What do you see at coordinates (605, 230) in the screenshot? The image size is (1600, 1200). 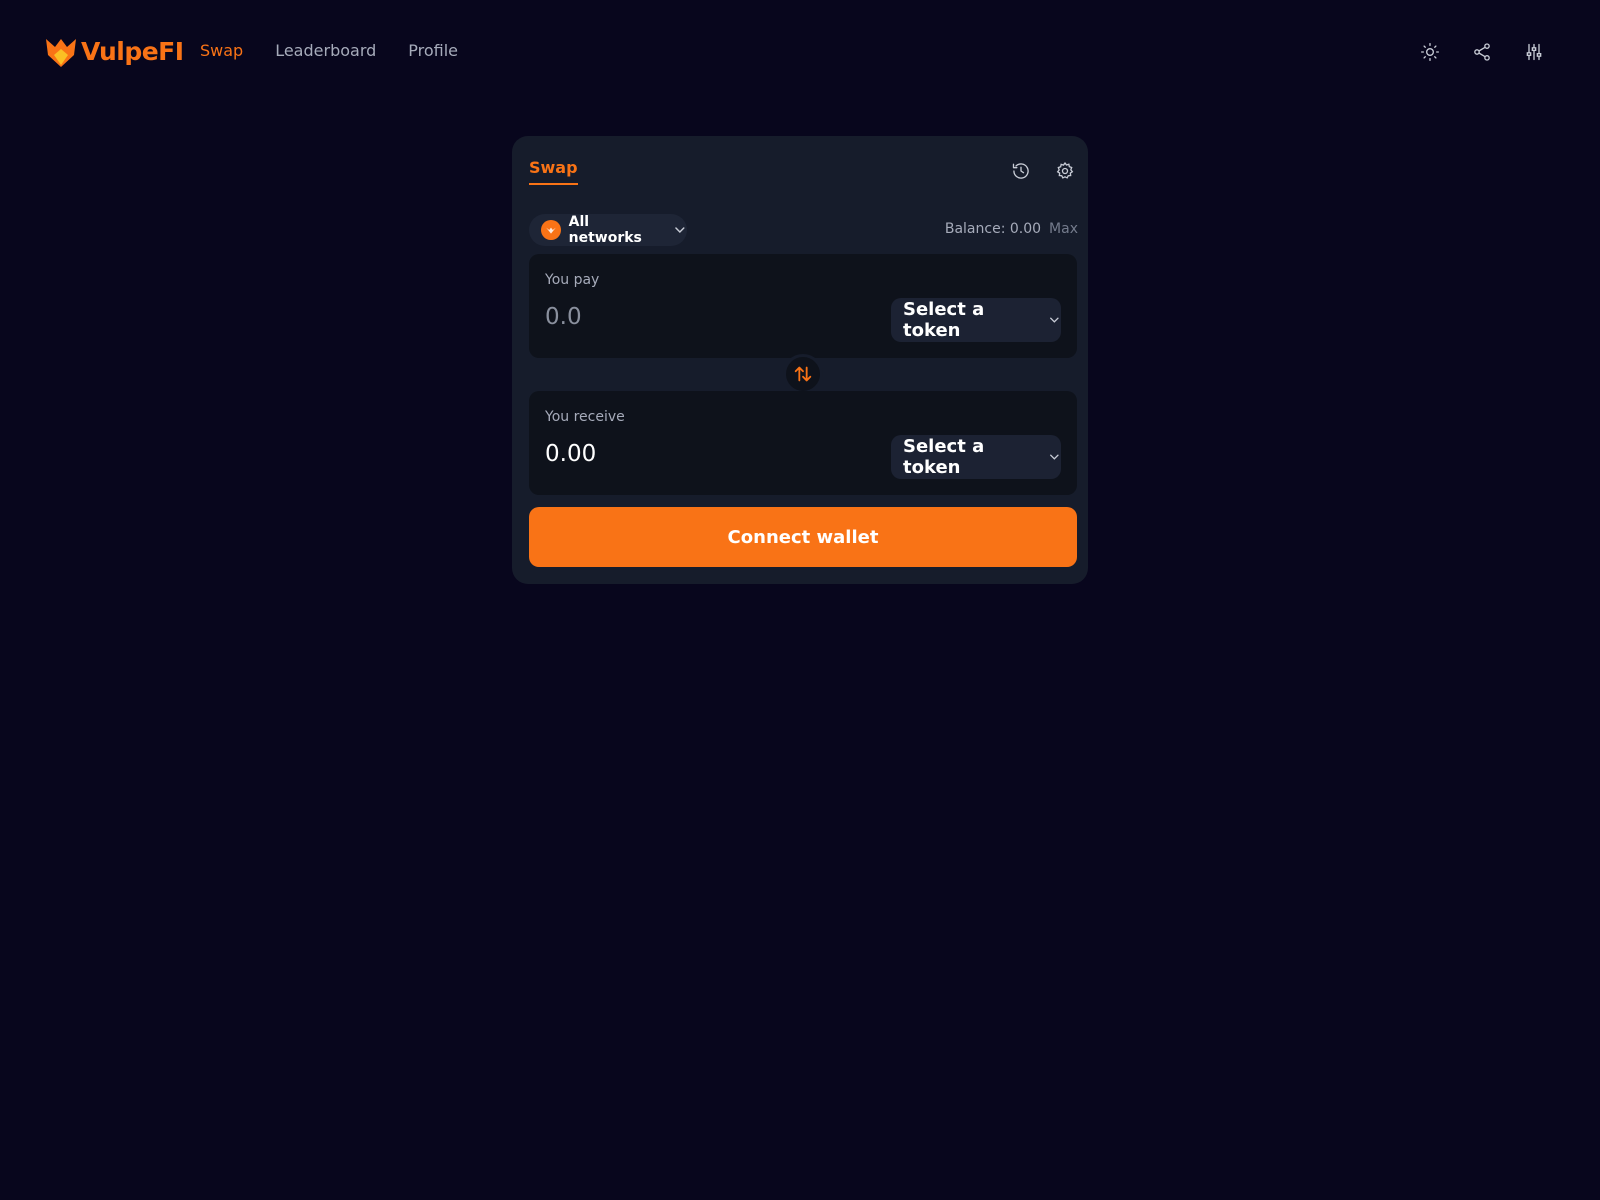 I see `network-label: All networks` at bounding box center [605, 230].